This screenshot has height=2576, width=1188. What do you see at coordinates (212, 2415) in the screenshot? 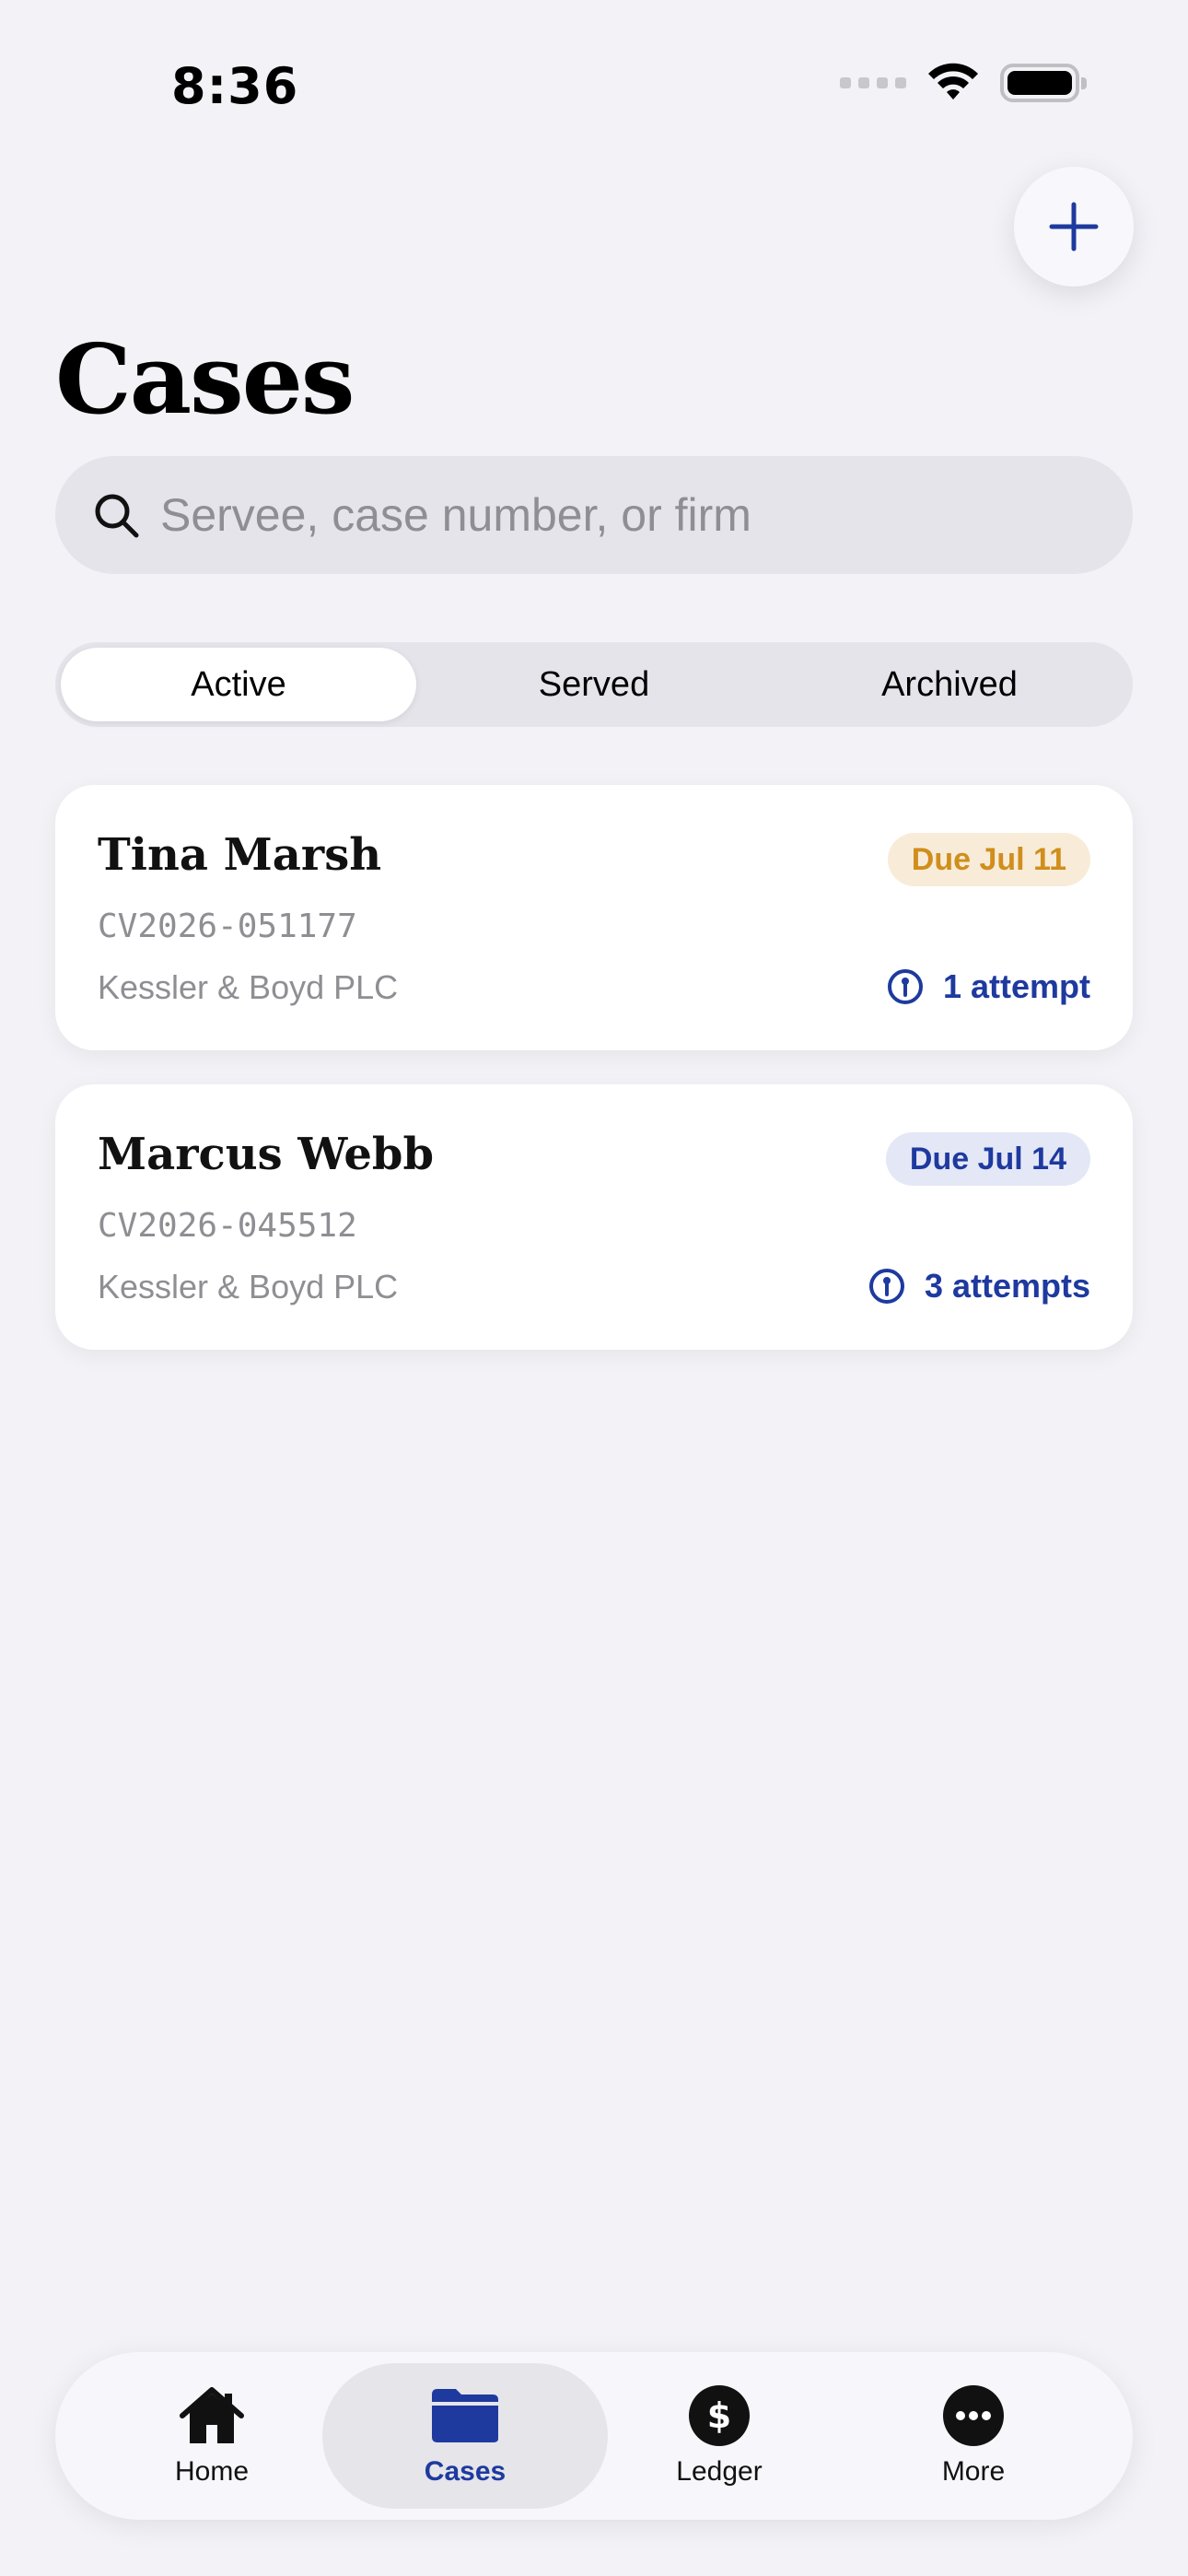
I see `home-icon` at bounding box center [212, 2415].